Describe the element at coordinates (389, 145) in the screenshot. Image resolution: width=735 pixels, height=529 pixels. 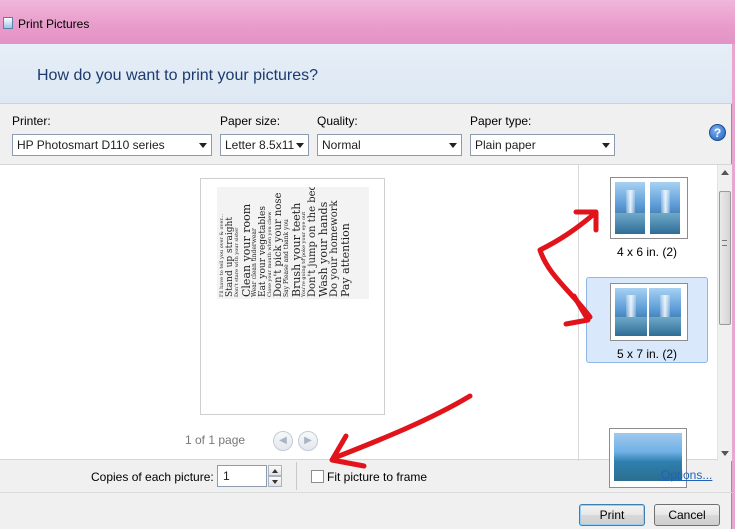
I see `quality-select: Normal` at that location.